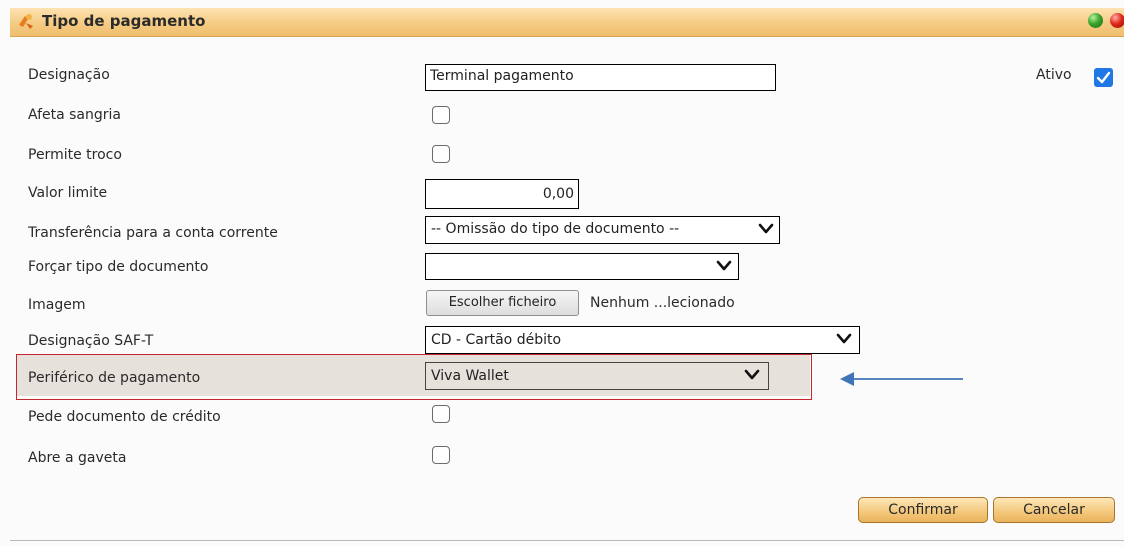  What do you see at coordinates (91, 341) in the screenshot?
I see `saft-label: Designação SAF-T` at bounding box center [91, 341].